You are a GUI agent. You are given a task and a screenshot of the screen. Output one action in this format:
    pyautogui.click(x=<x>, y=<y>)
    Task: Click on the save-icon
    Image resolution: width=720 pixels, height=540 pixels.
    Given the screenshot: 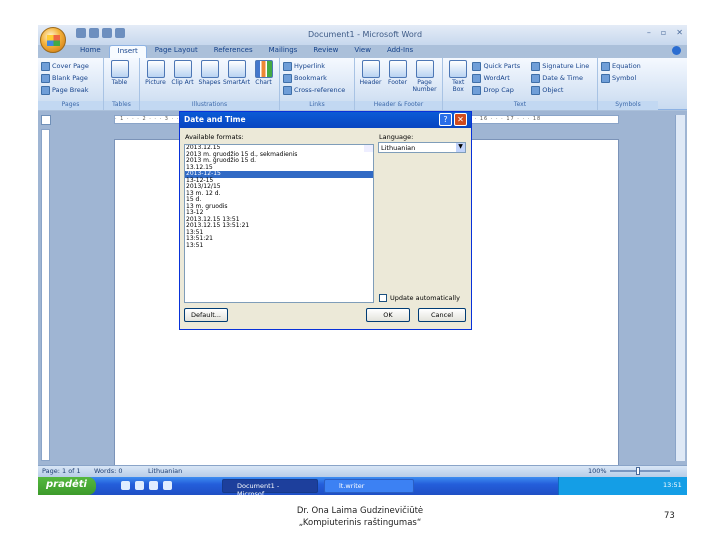 What is the action you would take?
    pyautogui.click(x=81, y=33)
    